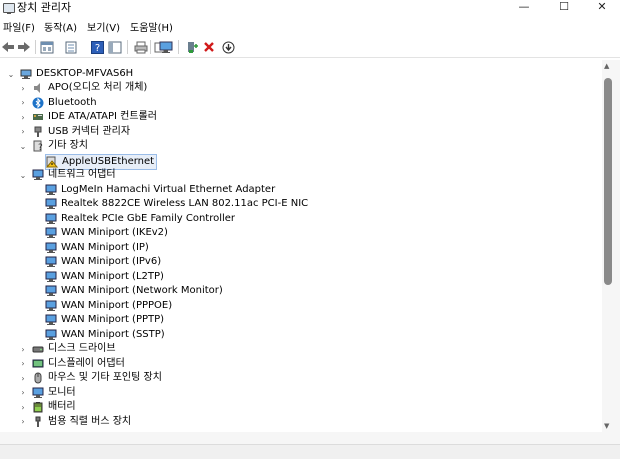  Describe the element at coordinates (524, 7) in the screenshot. I see `minimize-button: —` at that location.